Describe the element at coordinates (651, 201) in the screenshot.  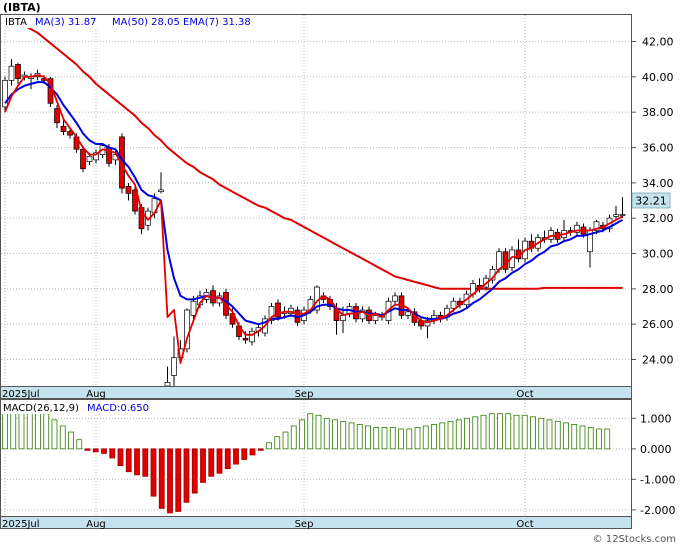
I see `last-price-tag: 32.21` at that location.